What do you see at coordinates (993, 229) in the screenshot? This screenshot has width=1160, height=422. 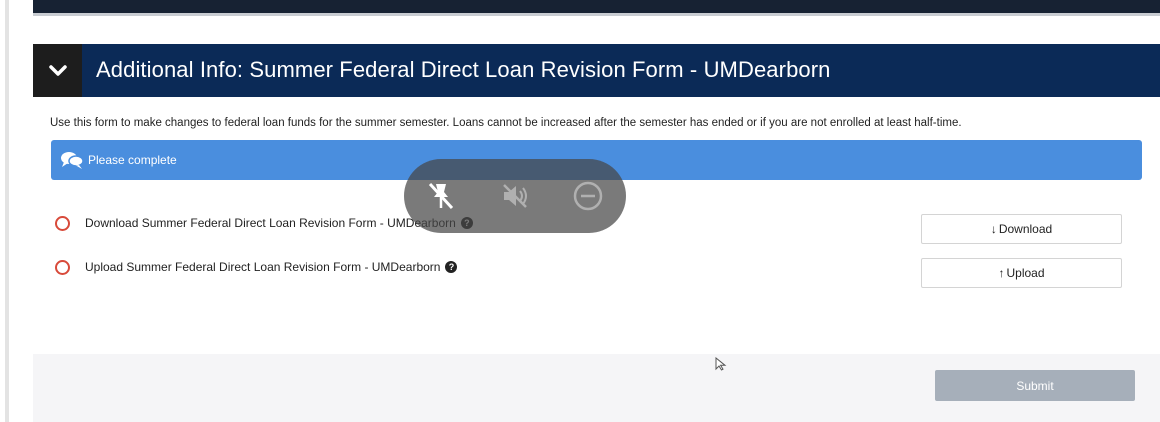 I see `arrow-down-icon: ↓` at bounding box center [993, 229].